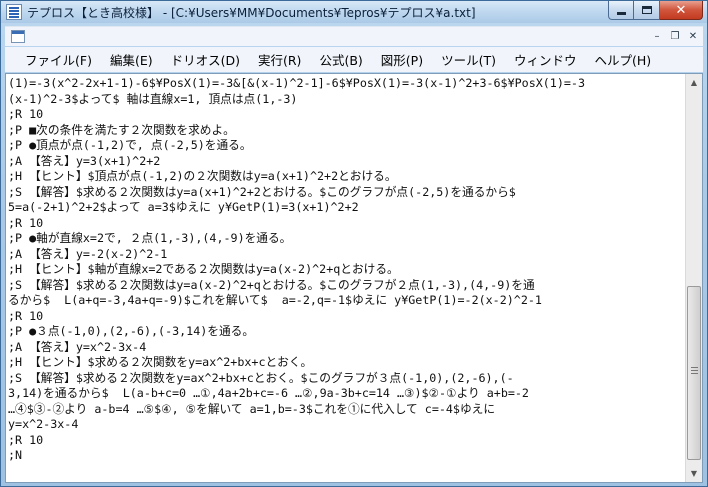  What do you see at coordinates (121, 129) in the screenshot?
I see `text-line: ;P ■次の条件を満たす２次関数を求めよ。` at bounding box center [121, 129].